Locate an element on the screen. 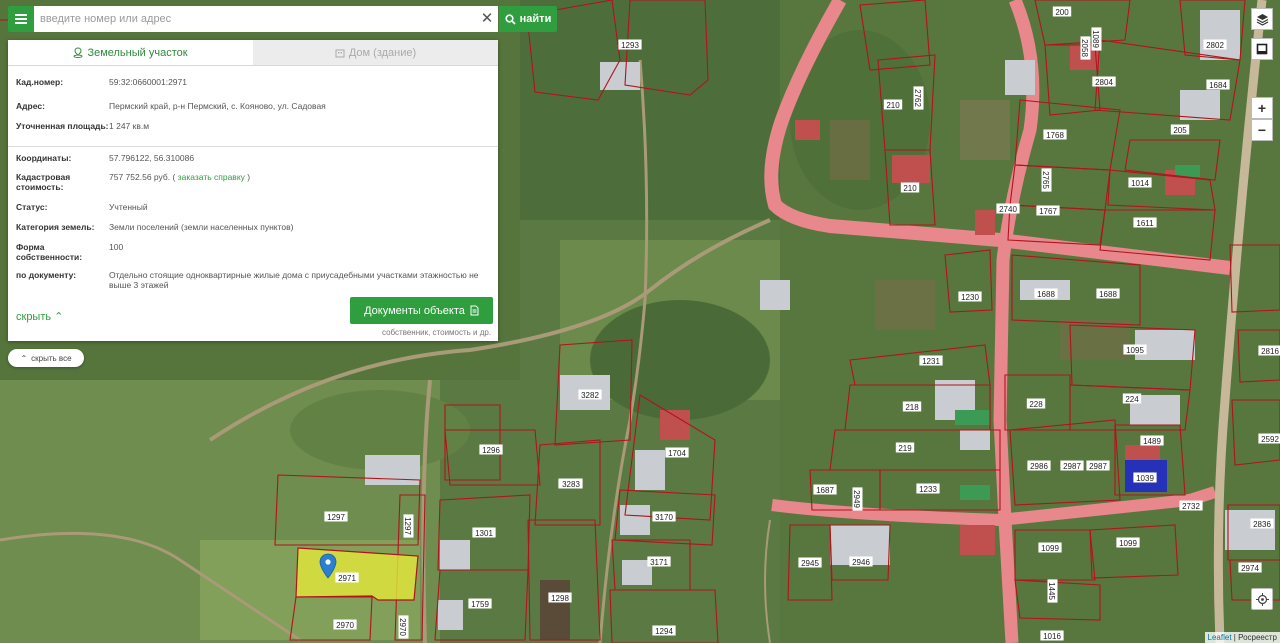 The image size is (1280, 643). parcel-number-label: 2986 is located at coordinates (1039, 465).